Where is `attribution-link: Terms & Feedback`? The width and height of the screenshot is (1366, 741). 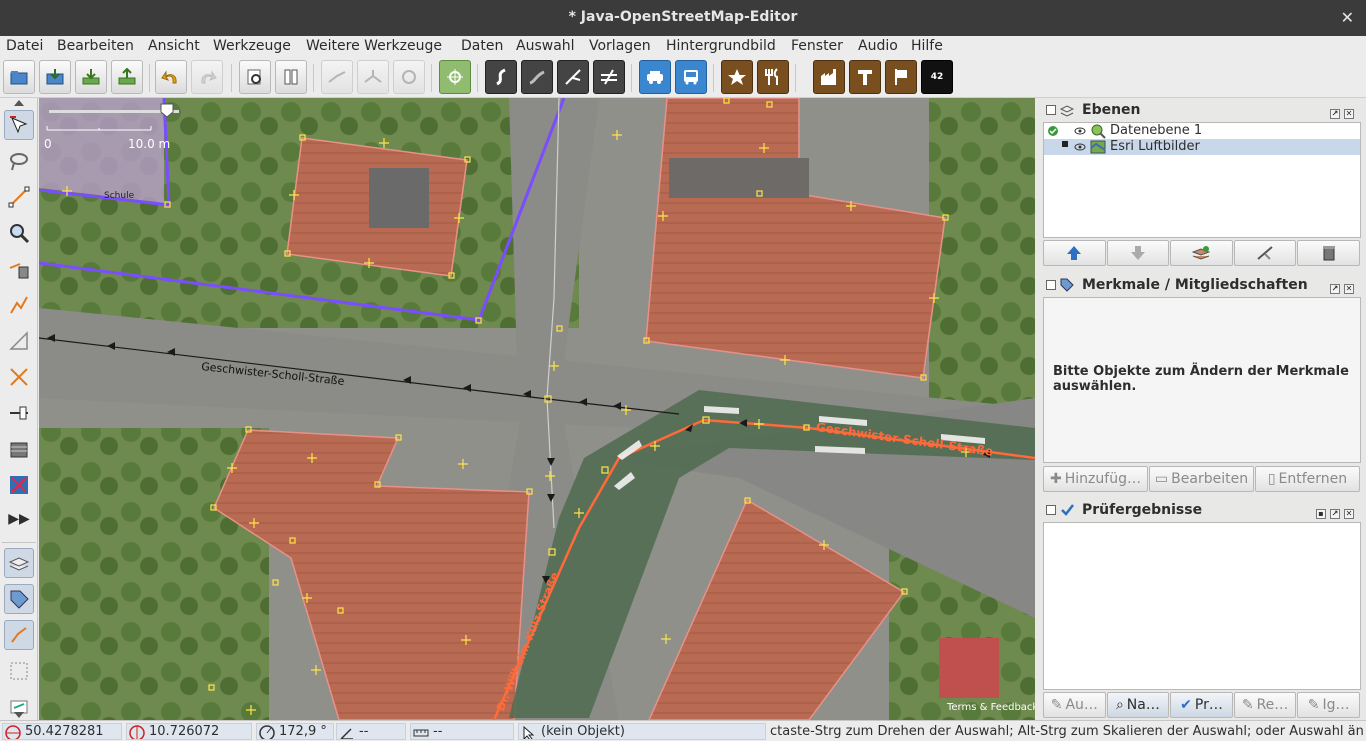
attribution-link: Terms & Feedback is located at coordinates (991, 707).